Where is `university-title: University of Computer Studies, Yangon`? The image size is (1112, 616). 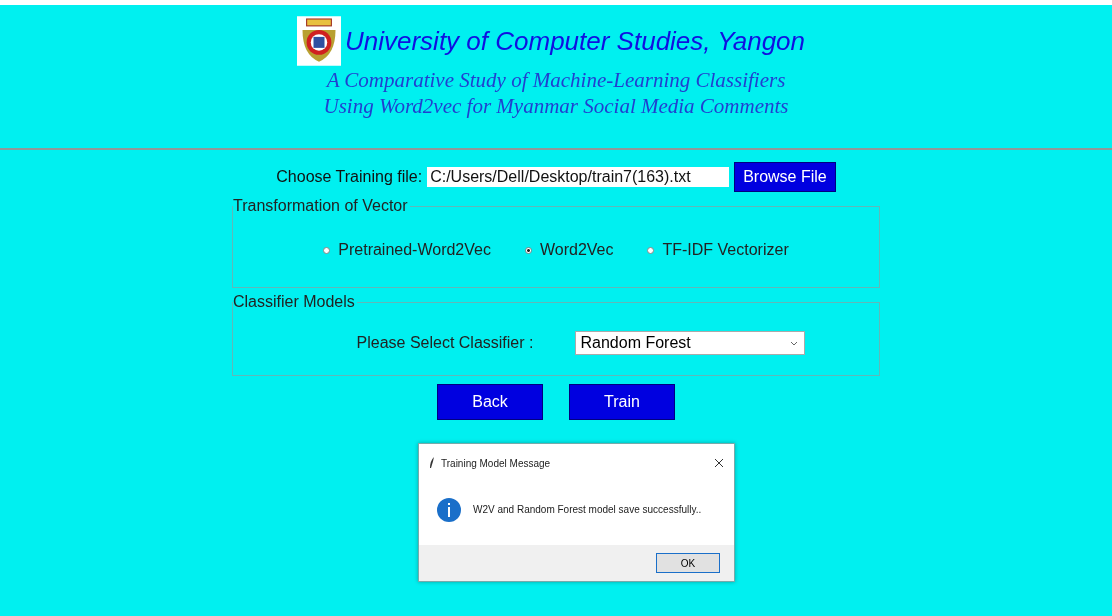
university-title: University of Computer Studies, Yangon is located at coordinates (575, 41).